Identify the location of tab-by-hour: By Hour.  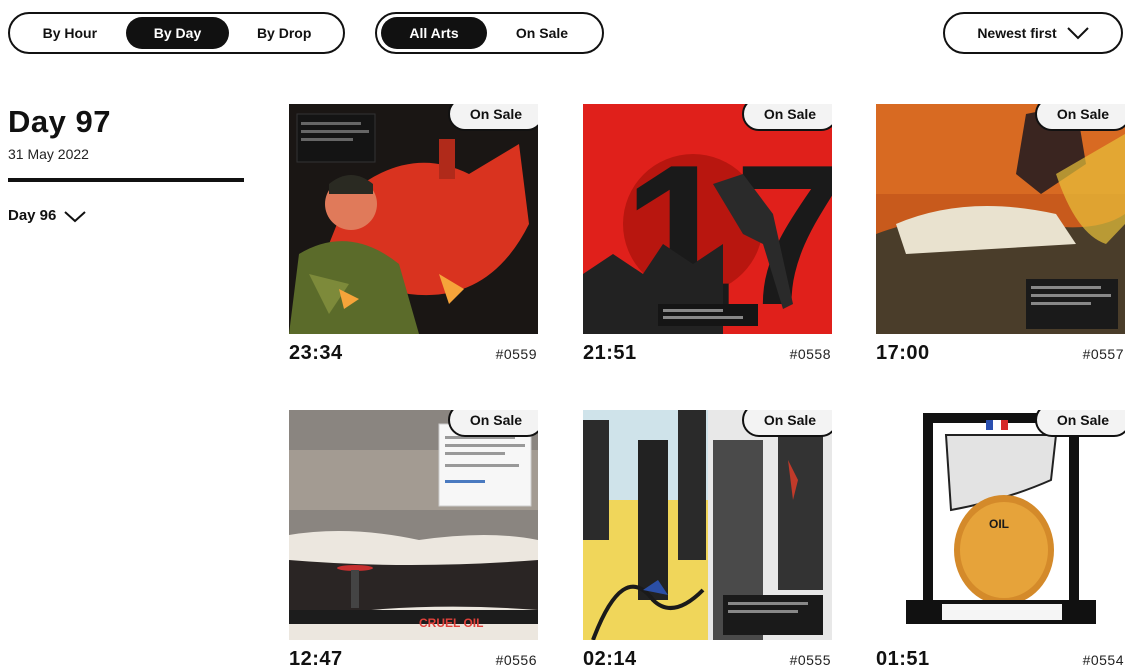
(70, 33).